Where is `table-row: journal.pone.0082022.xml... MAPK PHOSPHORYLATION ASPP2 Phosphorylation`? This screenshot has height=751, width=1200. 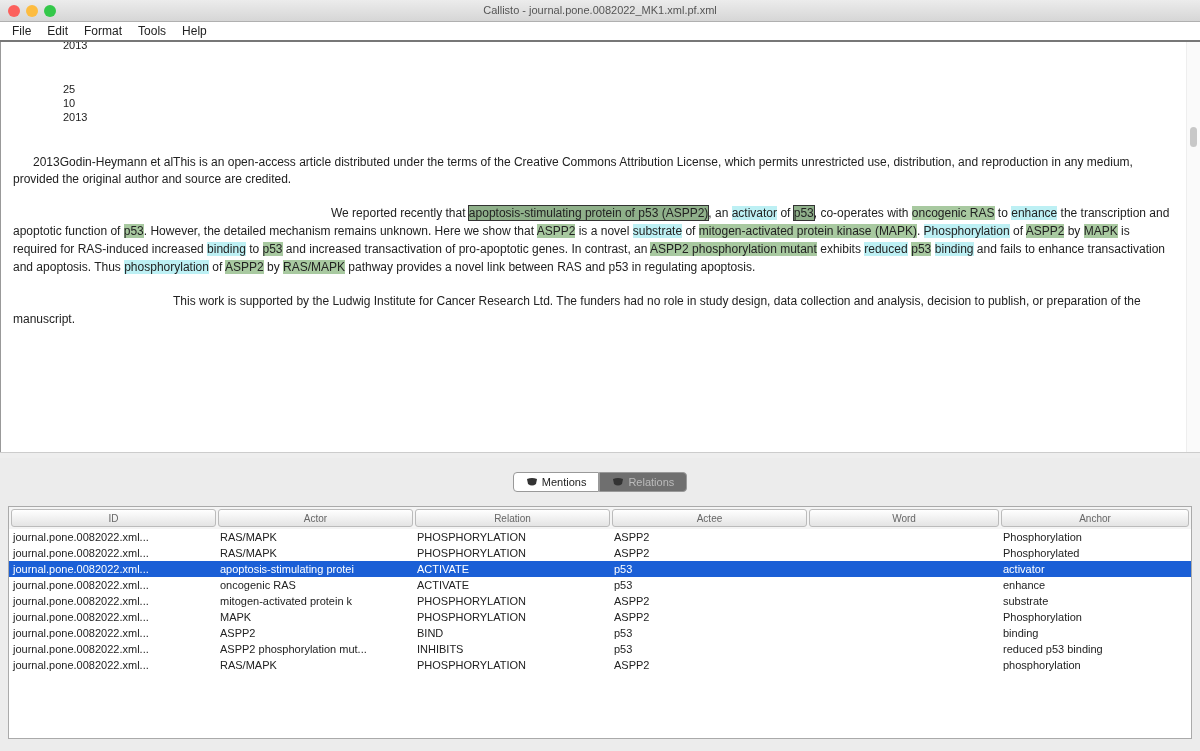 table-row: journal.pone.0082022.xml... MAPK PHOSPHORYLATION ASPP2 Phosphorylation is located at coordinates (600, 617).